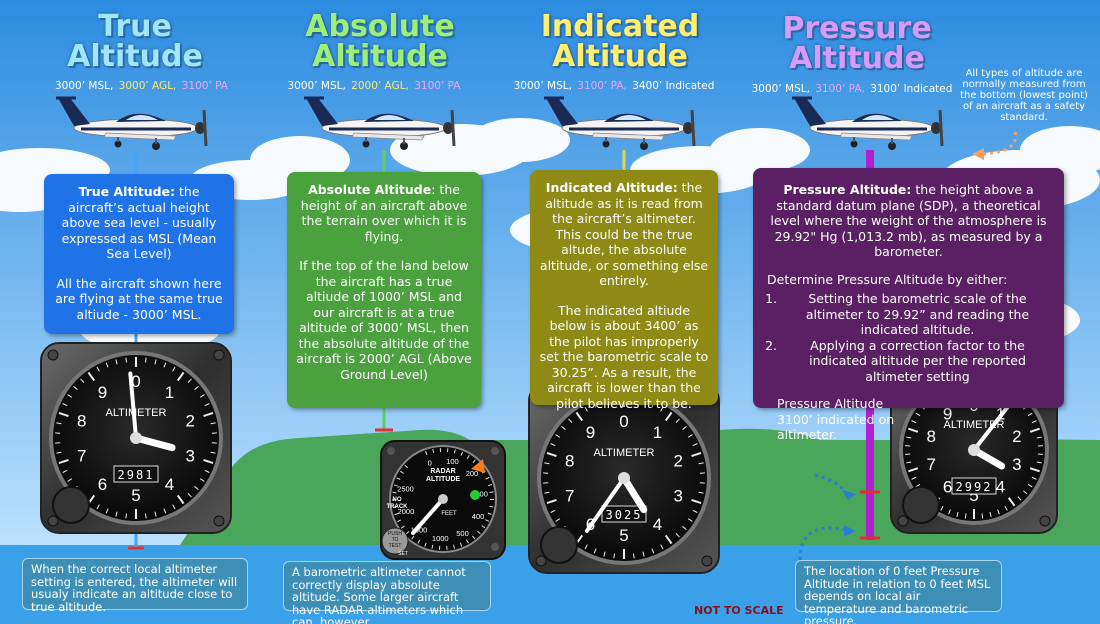 The width and height of the screenshot is (1100, 624). What do you see at coordinates (380, 86) in the screenshot?
I see `sub-absolute-1: 2000’ AGL,` at bounding box center [380, 86].